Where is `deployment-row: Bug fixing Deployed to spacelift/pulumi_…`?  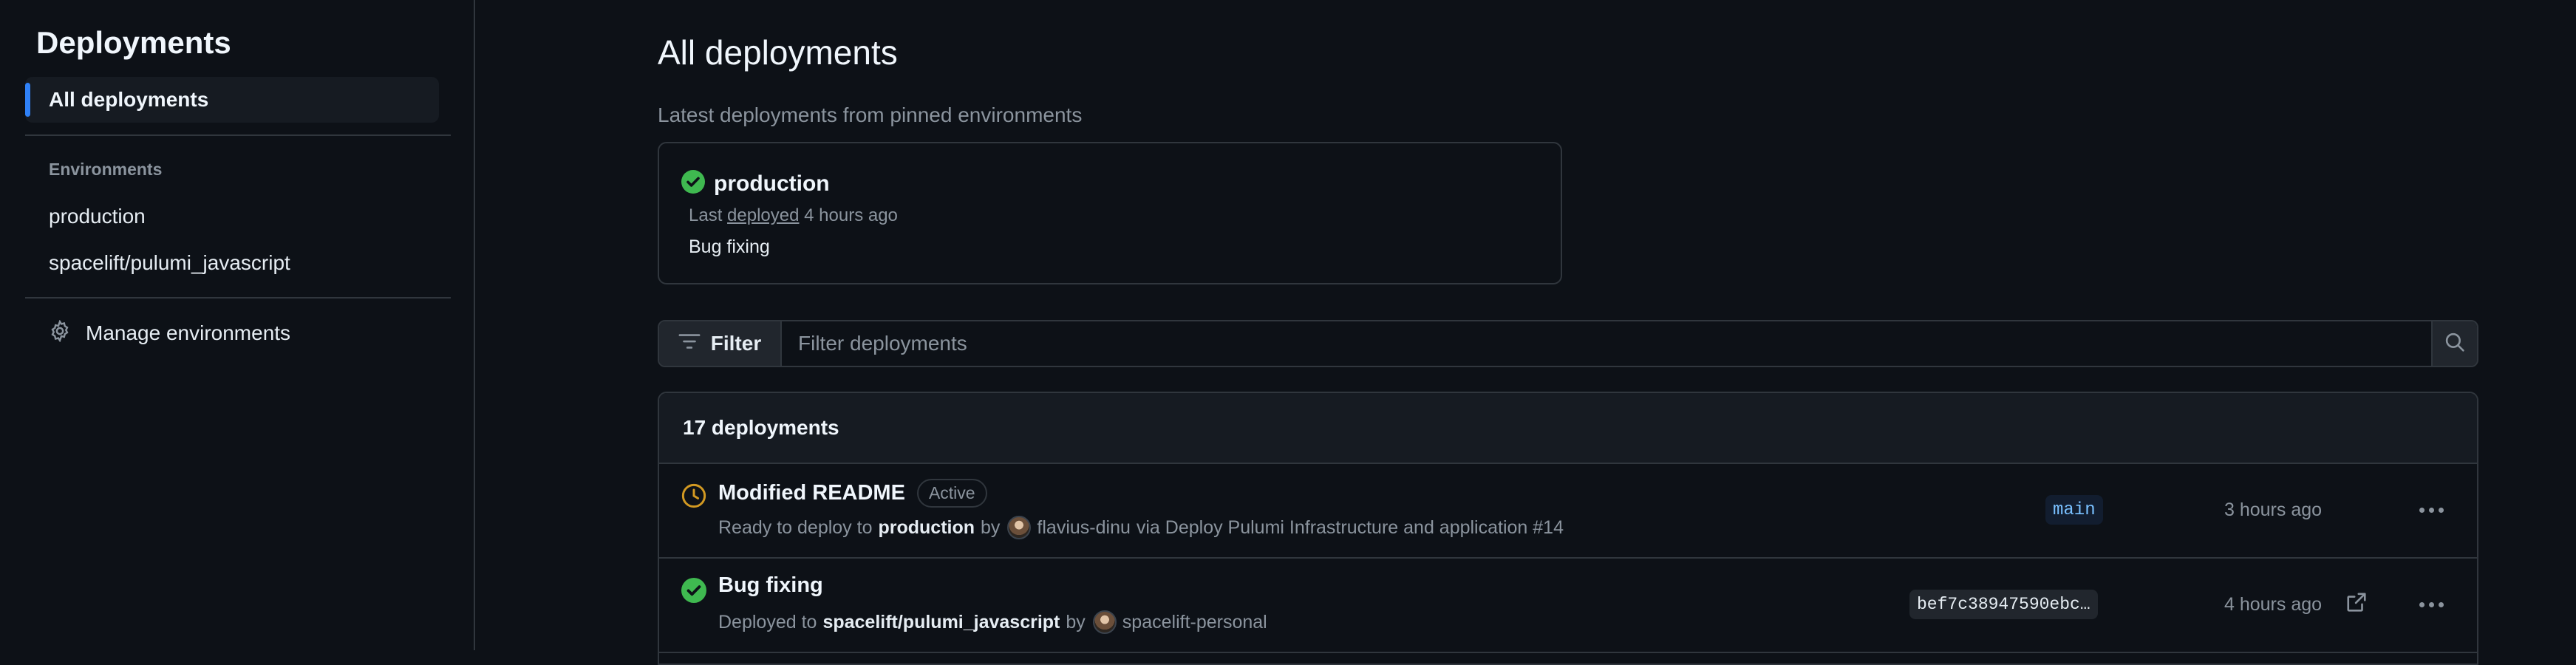
deployment-row: Bug fixing Deployed to spacelift/pulumi_… is located at coordinates (1568, 606).